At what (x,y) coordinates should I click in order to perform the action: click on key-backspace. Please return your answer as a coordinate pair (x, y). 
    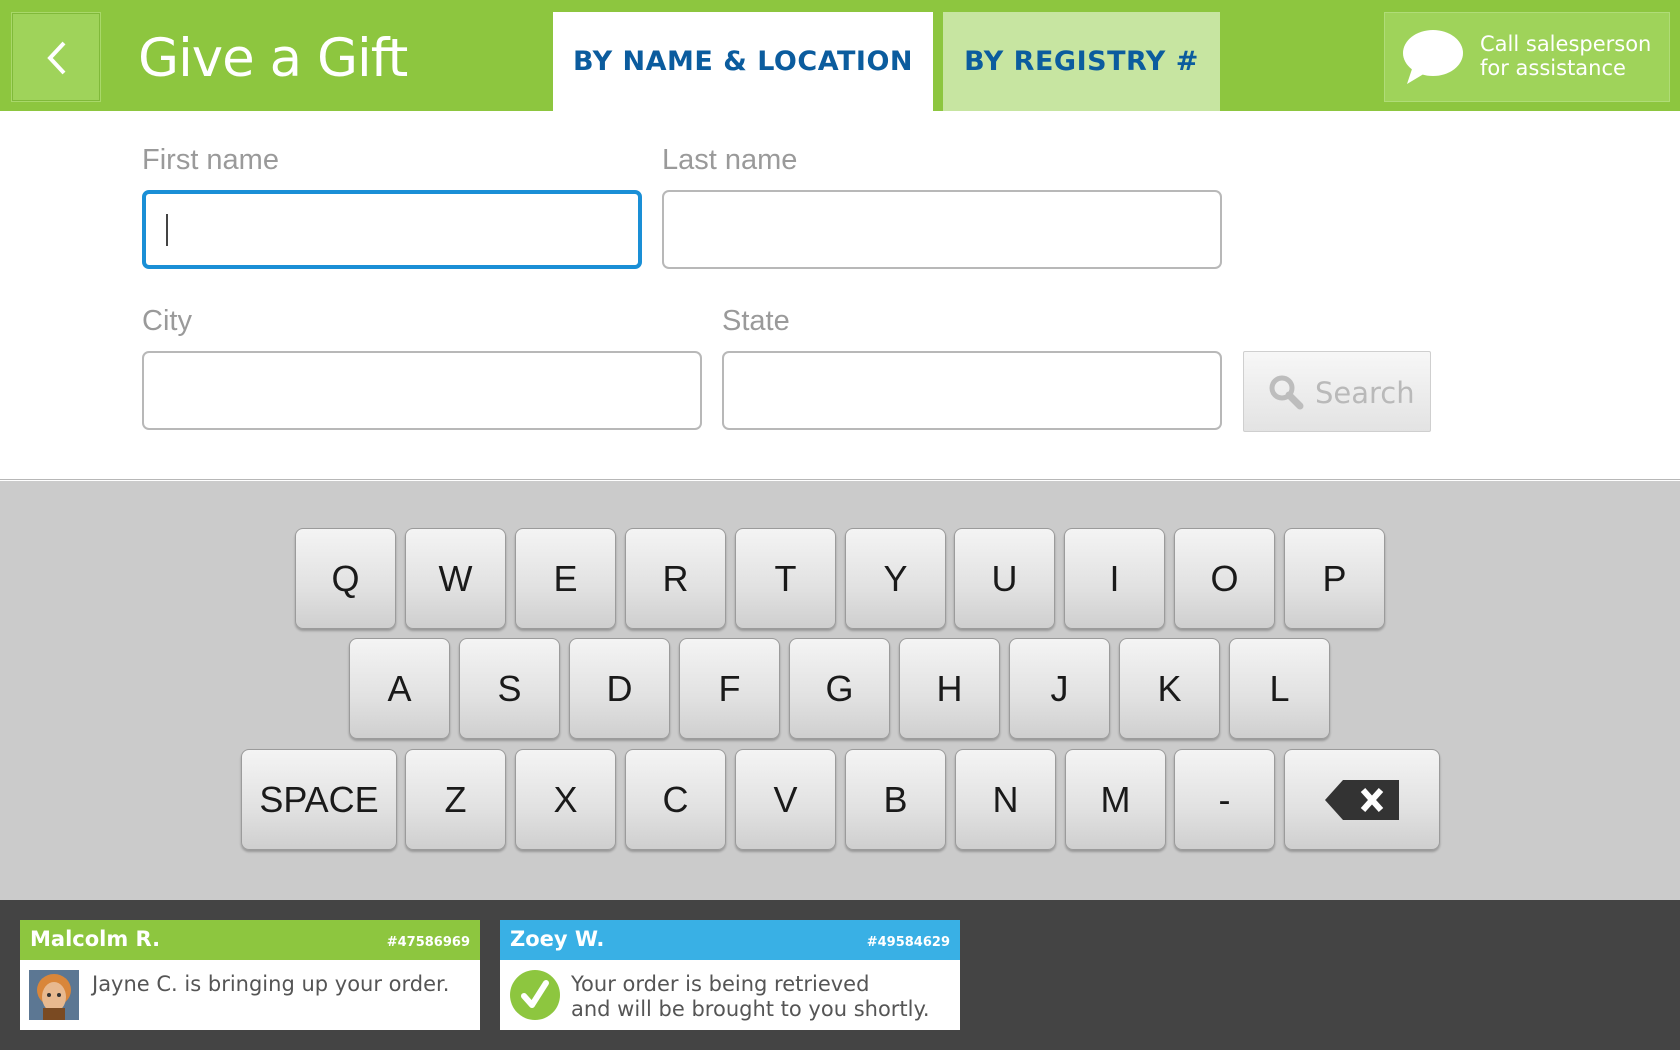
    Looking at the image, I should click on (1362, 799).